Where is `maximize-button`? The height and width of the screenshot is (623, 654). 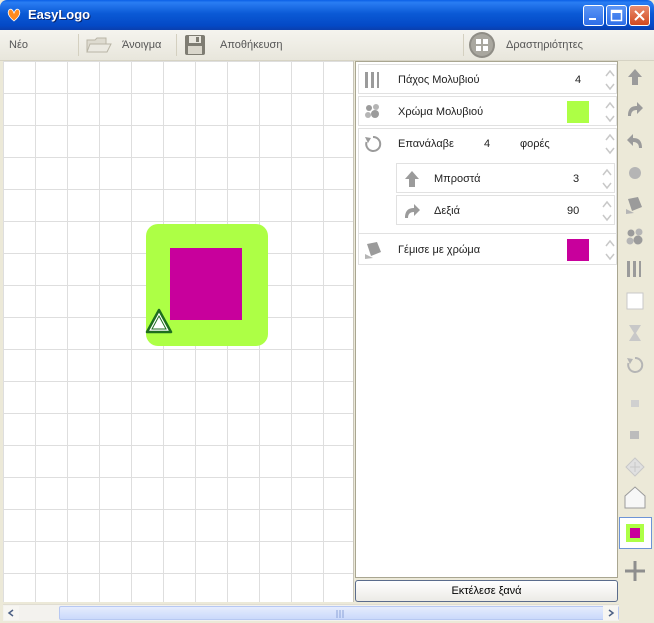
maximize-button is located at coordinates (616, 15).